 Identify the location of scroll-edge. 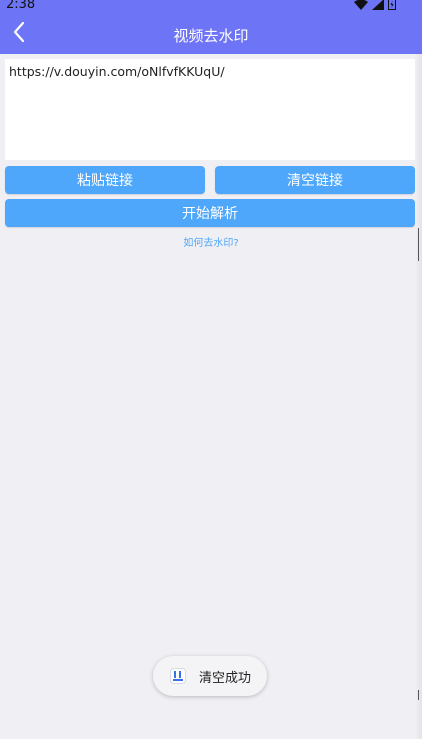
(418, 396).